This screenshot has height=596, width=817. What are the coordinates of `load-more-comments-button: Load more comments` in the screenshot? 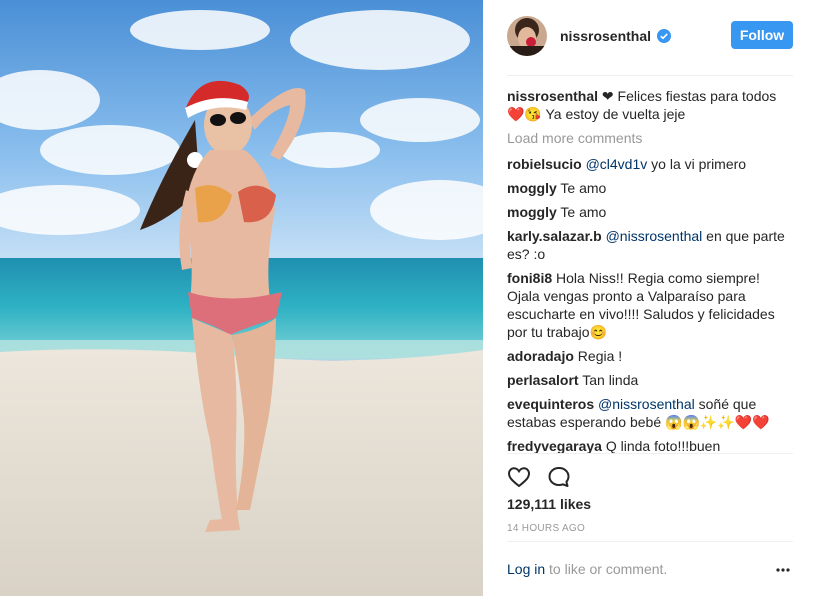 It's located at (650, 138).